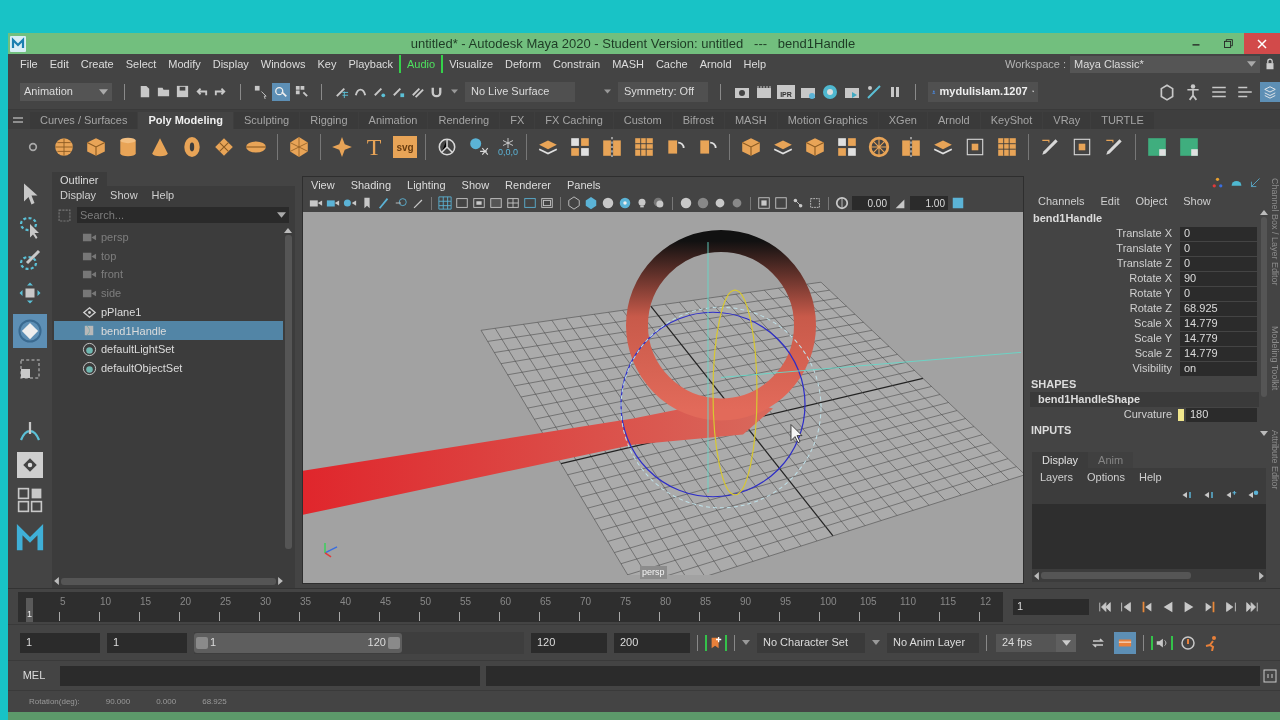  What do you see at coordinates (475, 185) in the screenshot?
I see `menu-item: Show` at bounding box center [475, 185].